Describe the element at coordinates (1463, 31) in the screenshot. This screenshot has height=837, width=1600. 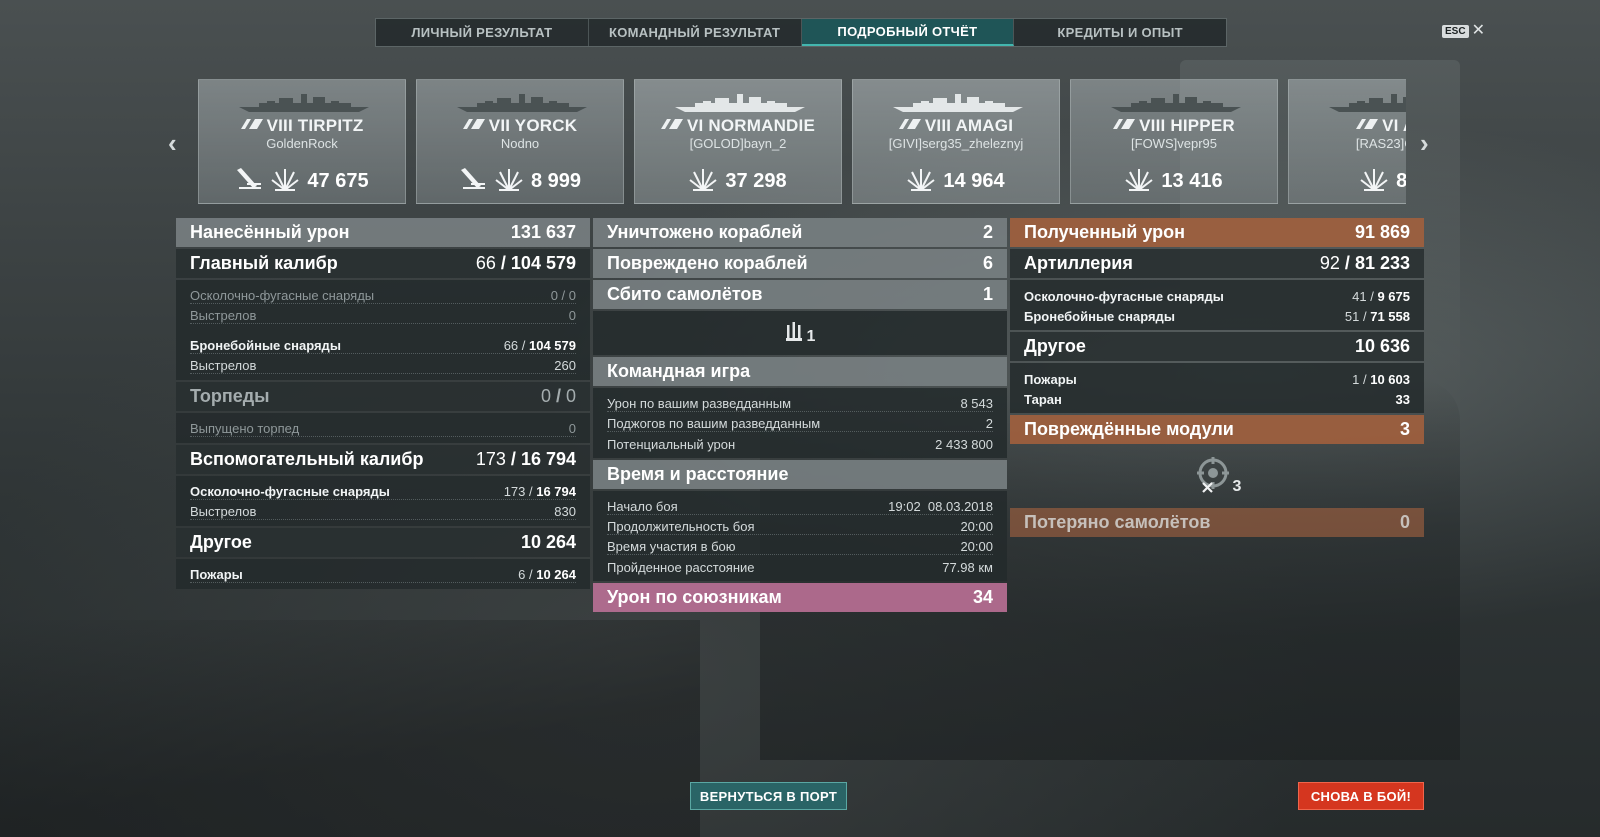
I see `close-button: ESC ✕` at that location.